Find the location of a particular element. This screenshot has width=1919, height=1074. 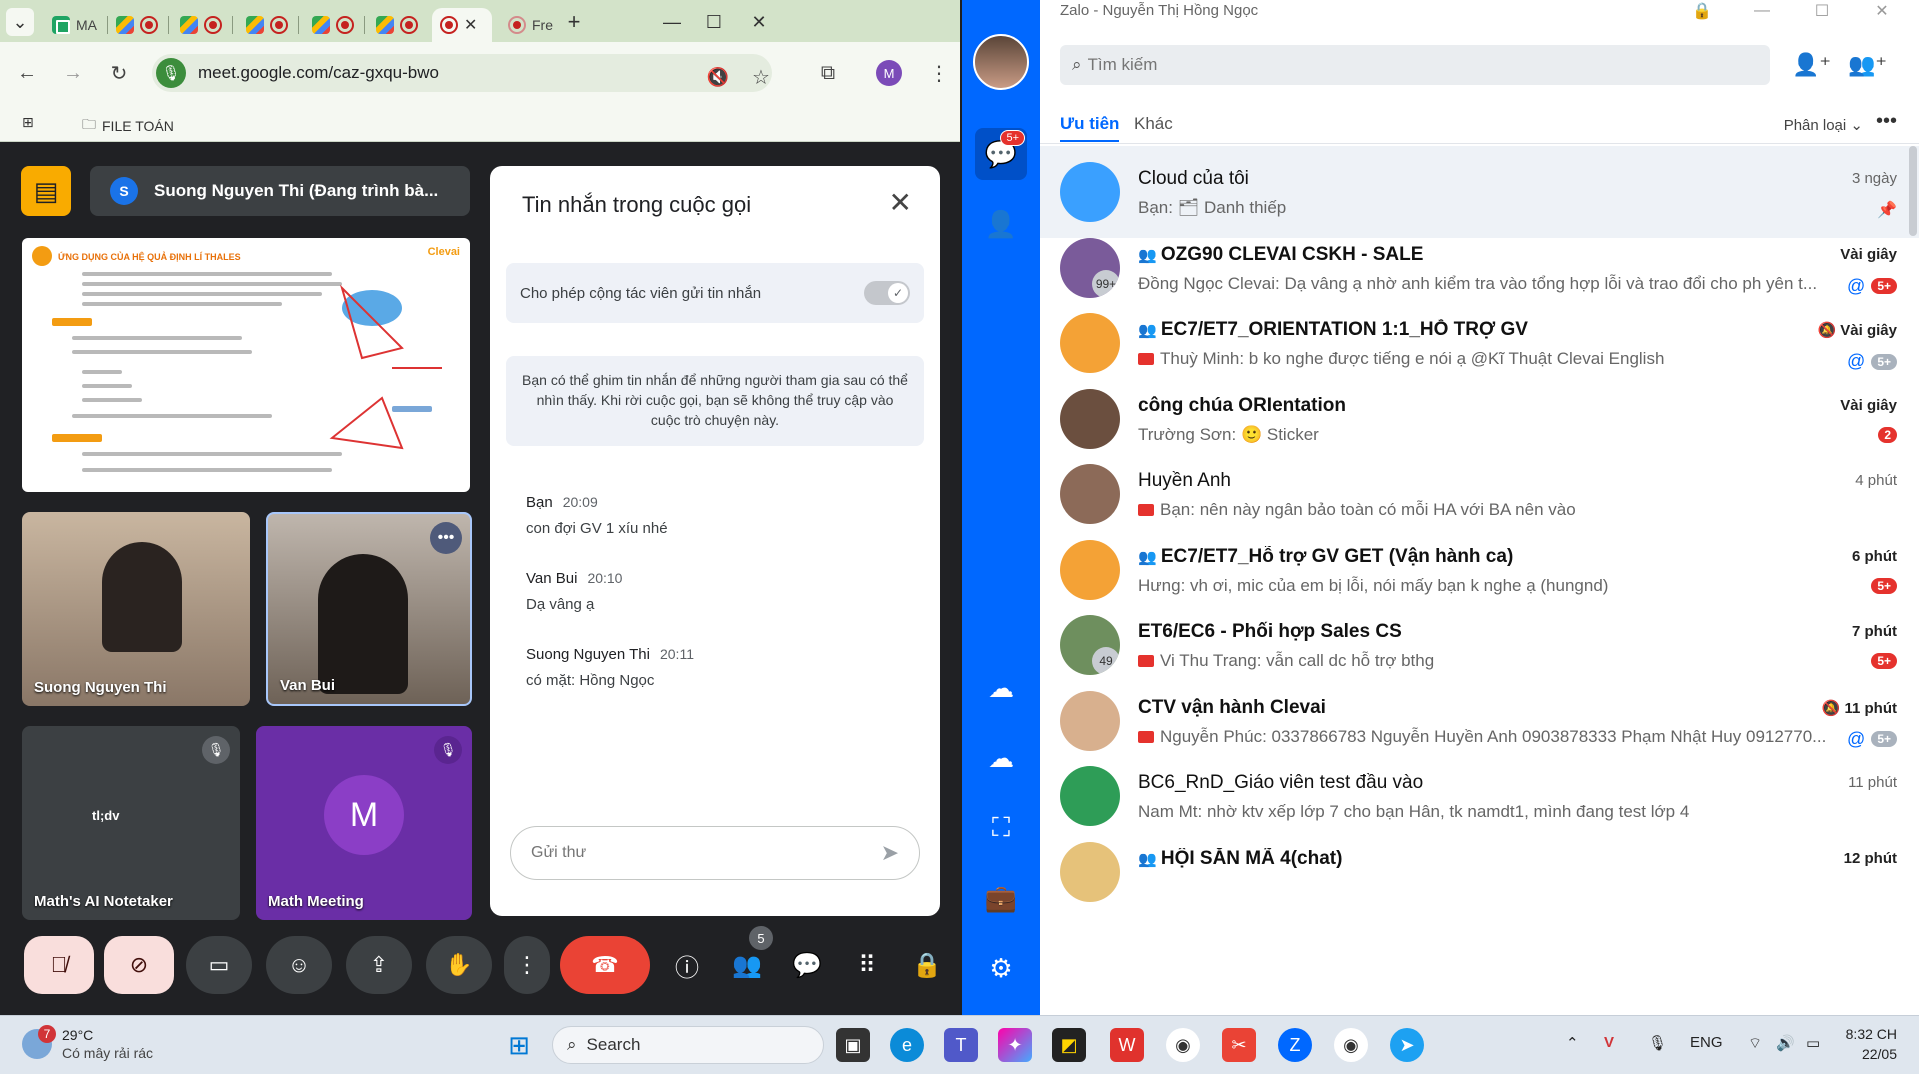

activities-button: ⠿ is located at coordinates (867, 965).